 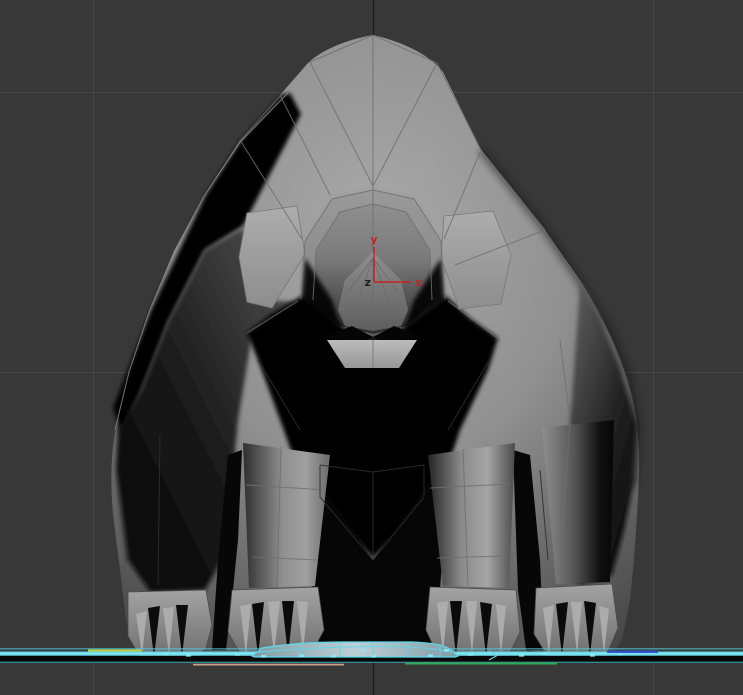 I want to click on axis-z-label: z, so click(x=368, y=282).